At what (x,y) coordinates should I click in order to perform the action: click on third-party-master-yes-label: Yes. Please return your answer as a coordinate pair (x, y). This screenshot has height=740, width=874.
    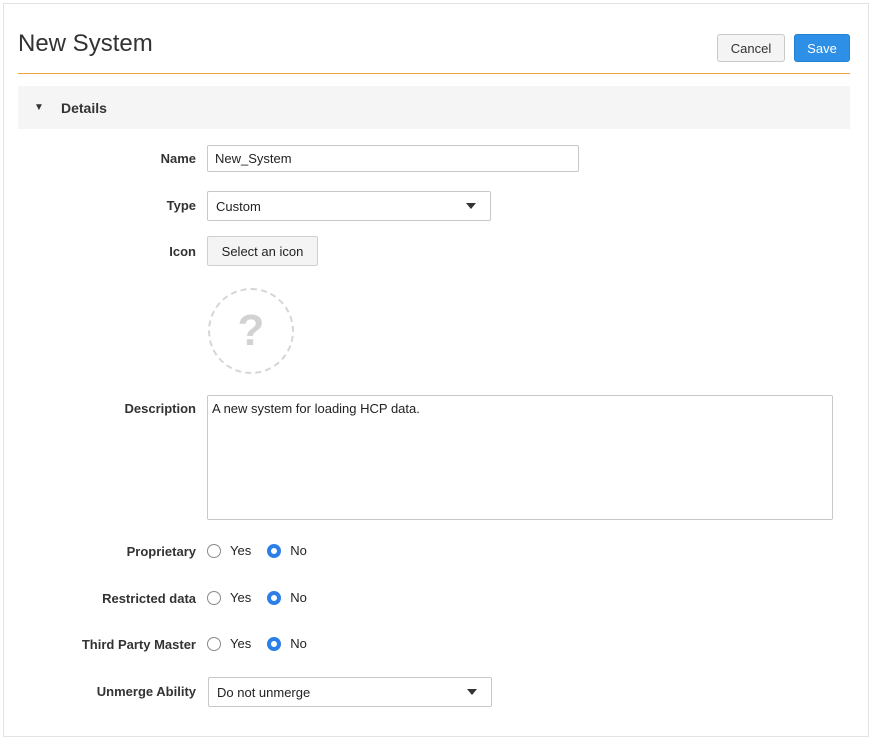
    Looking at the image, I should click on (240, 643).